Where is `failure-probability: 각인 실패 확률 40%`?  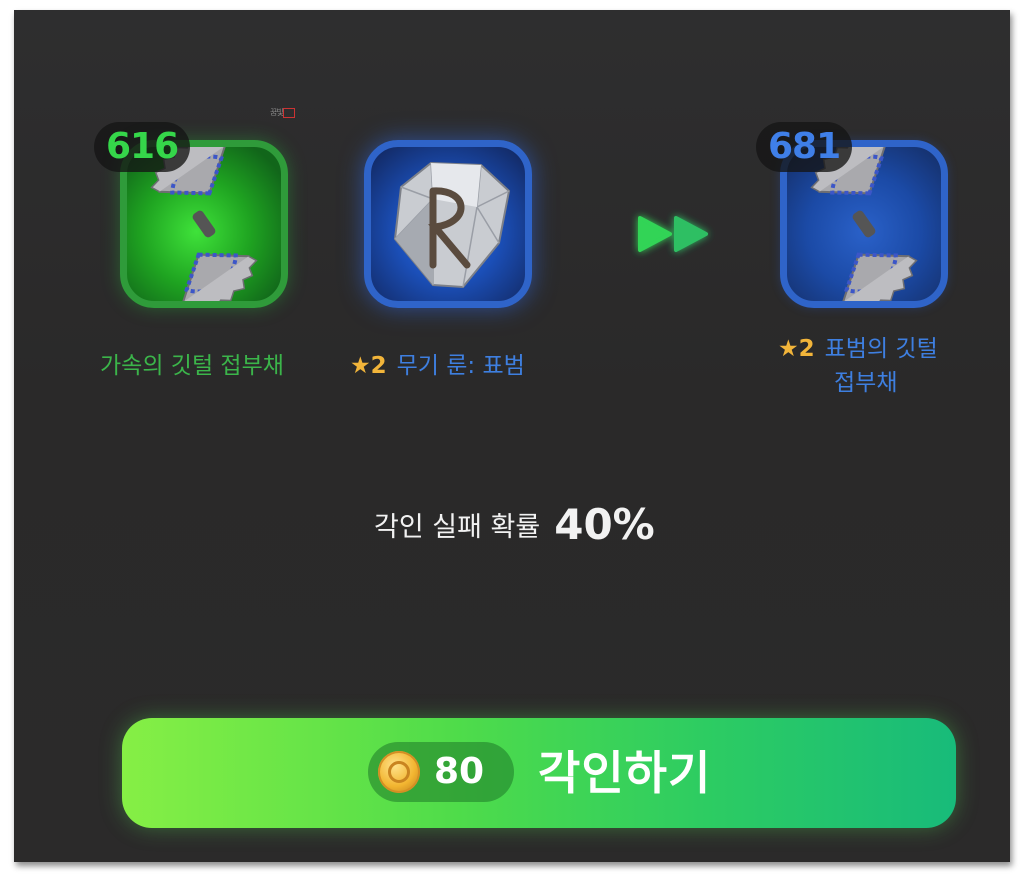
failure-probability: 각인 실패 확률 40% is located at coordinates (534, 530).